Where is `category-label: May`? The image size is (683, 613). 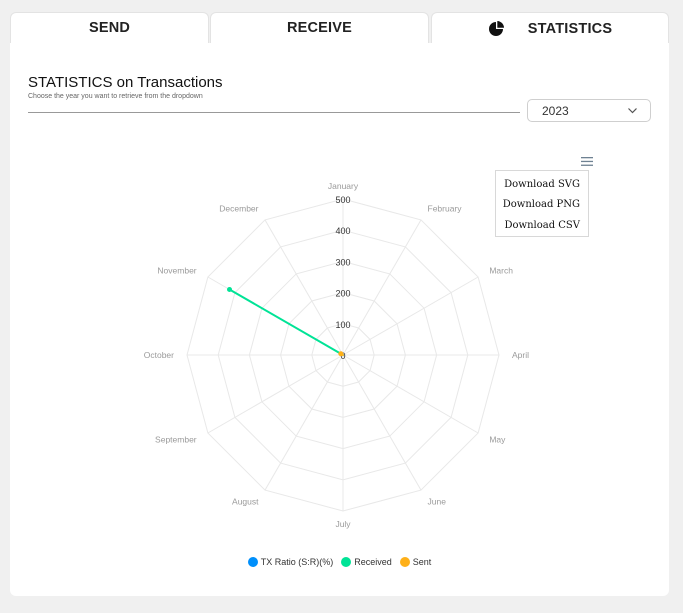 category-label: May is located at coordinates (497, 440).